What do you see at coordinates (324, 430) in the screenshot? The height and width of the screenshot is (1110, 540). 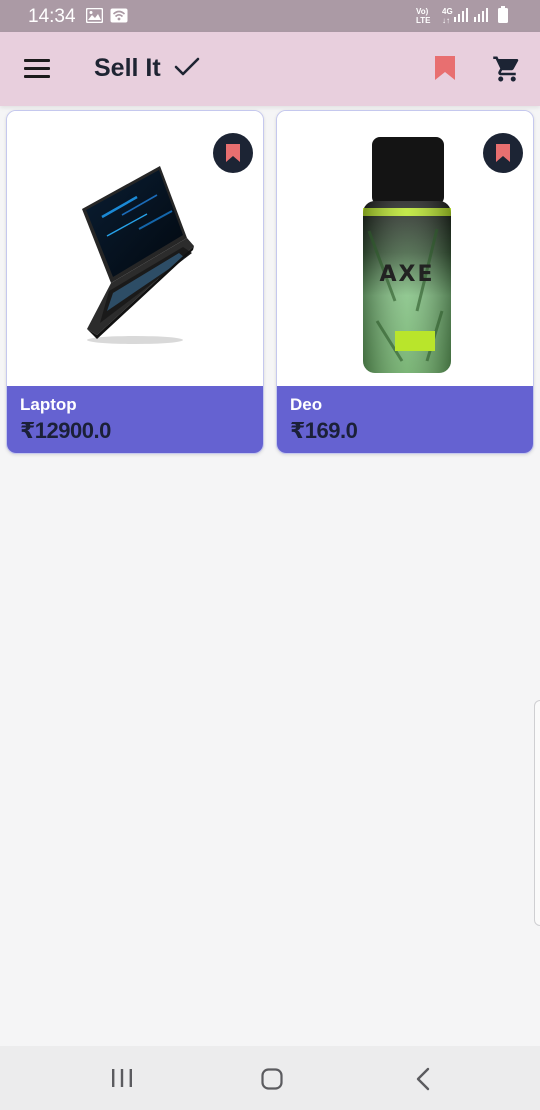 I see `product-price: ₹169.0` at bounding box center [324, 430].